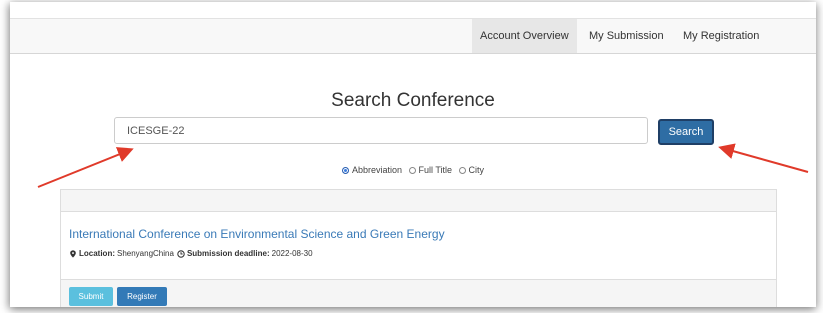  I want to click on radio-city: City, so click(471, 170).